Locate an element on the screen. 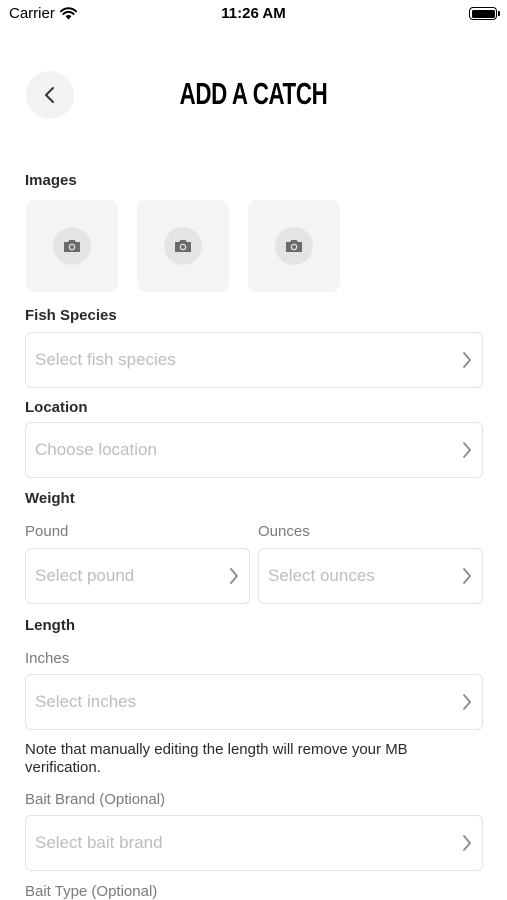 This screenshot has width=507, height=900. status-time: 11:26 AM is located at coordinates (253, 13).